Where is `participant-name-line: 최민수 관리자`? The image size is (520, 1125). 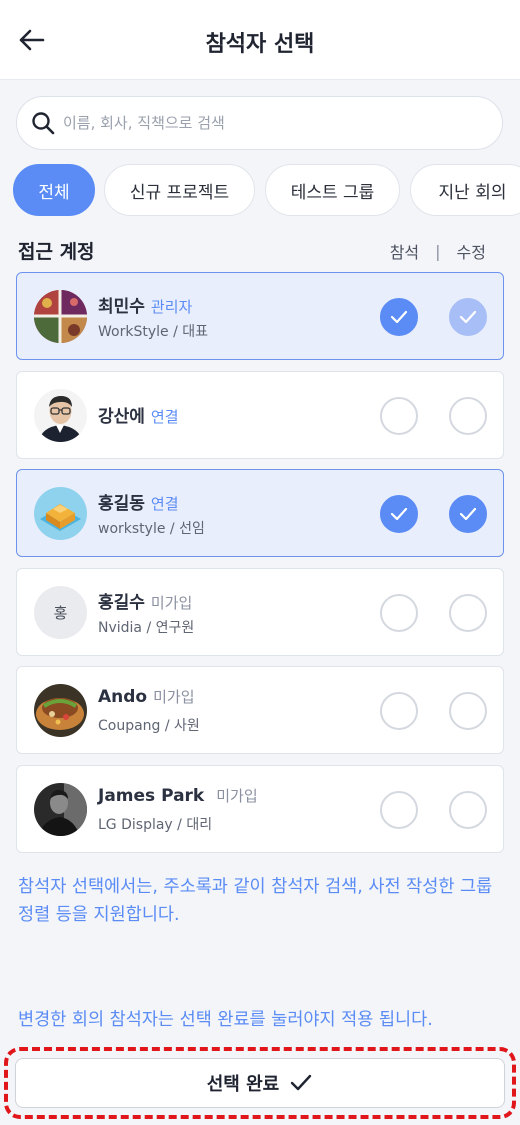 participant-name-line: 최민수 관리자 is located at coordinates (145, 304).